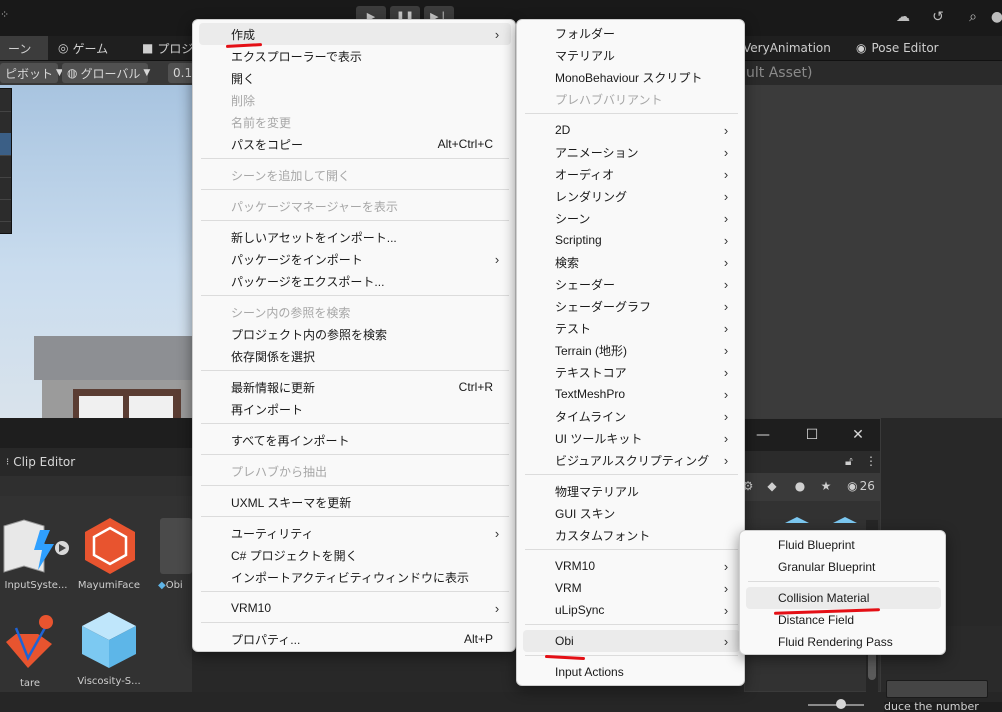 This screenshot has height=712, width=1002. Describe the element at coordinates (631, 33) in the screenshot. I see `create-menu-item-0: フォルダー` at that location.